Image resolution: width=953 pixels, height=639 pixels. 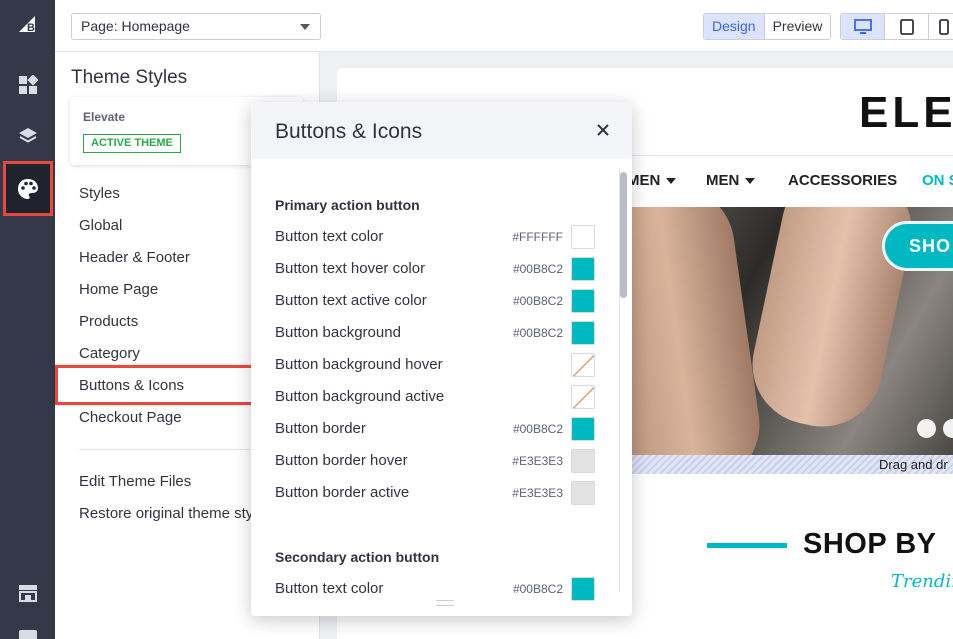 What do you see at coordinates (118, 289) in the screenshot?
I see `sidebar-item-home-page: Home Page` at bounding box center [118, 289].